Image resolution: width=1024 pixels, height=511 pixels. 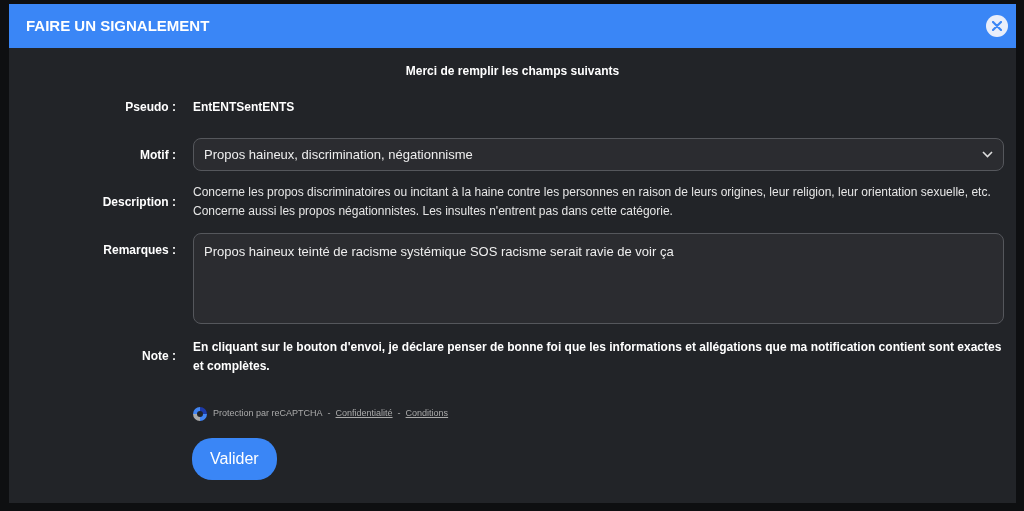 I want to click on field-label: Motif :, so click(x=157, y=155).